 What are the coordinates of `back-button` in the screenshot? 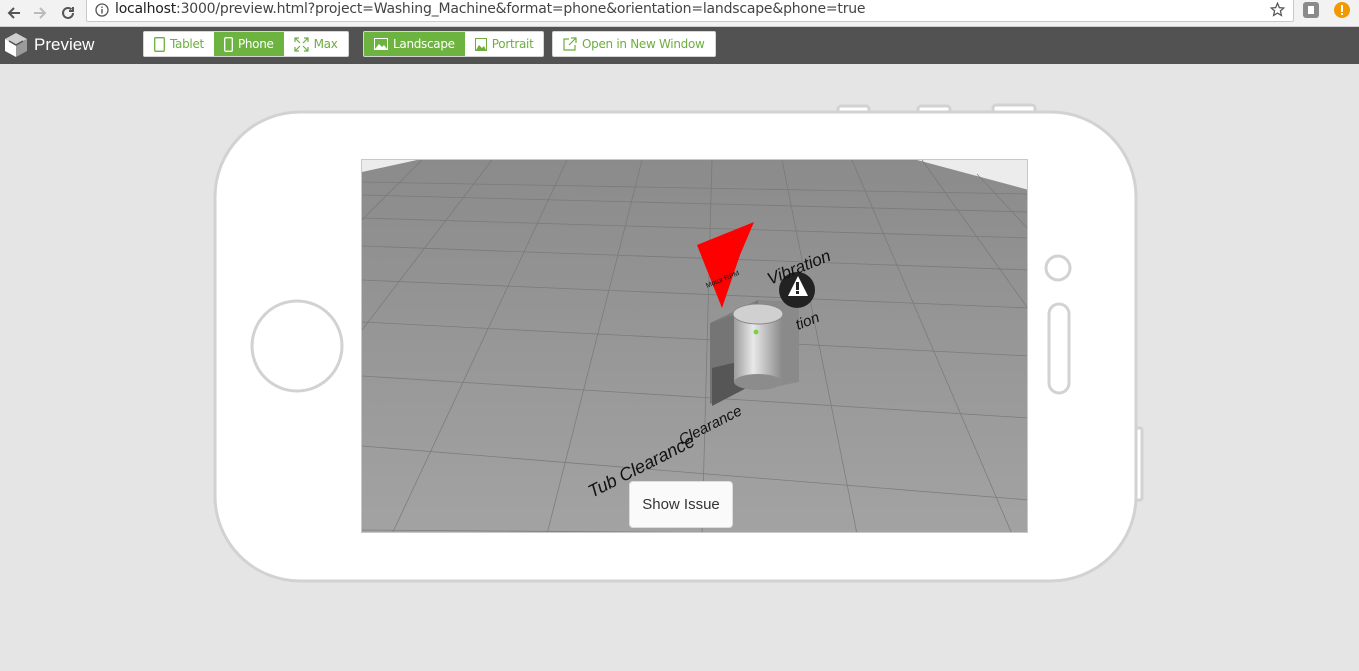 It's located at (14, 13).